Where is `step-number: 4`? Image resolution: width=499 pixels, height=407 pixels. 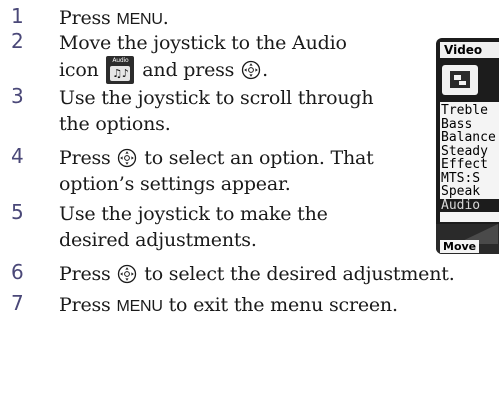
step-number: 4 is located at coordinates (17, 156).